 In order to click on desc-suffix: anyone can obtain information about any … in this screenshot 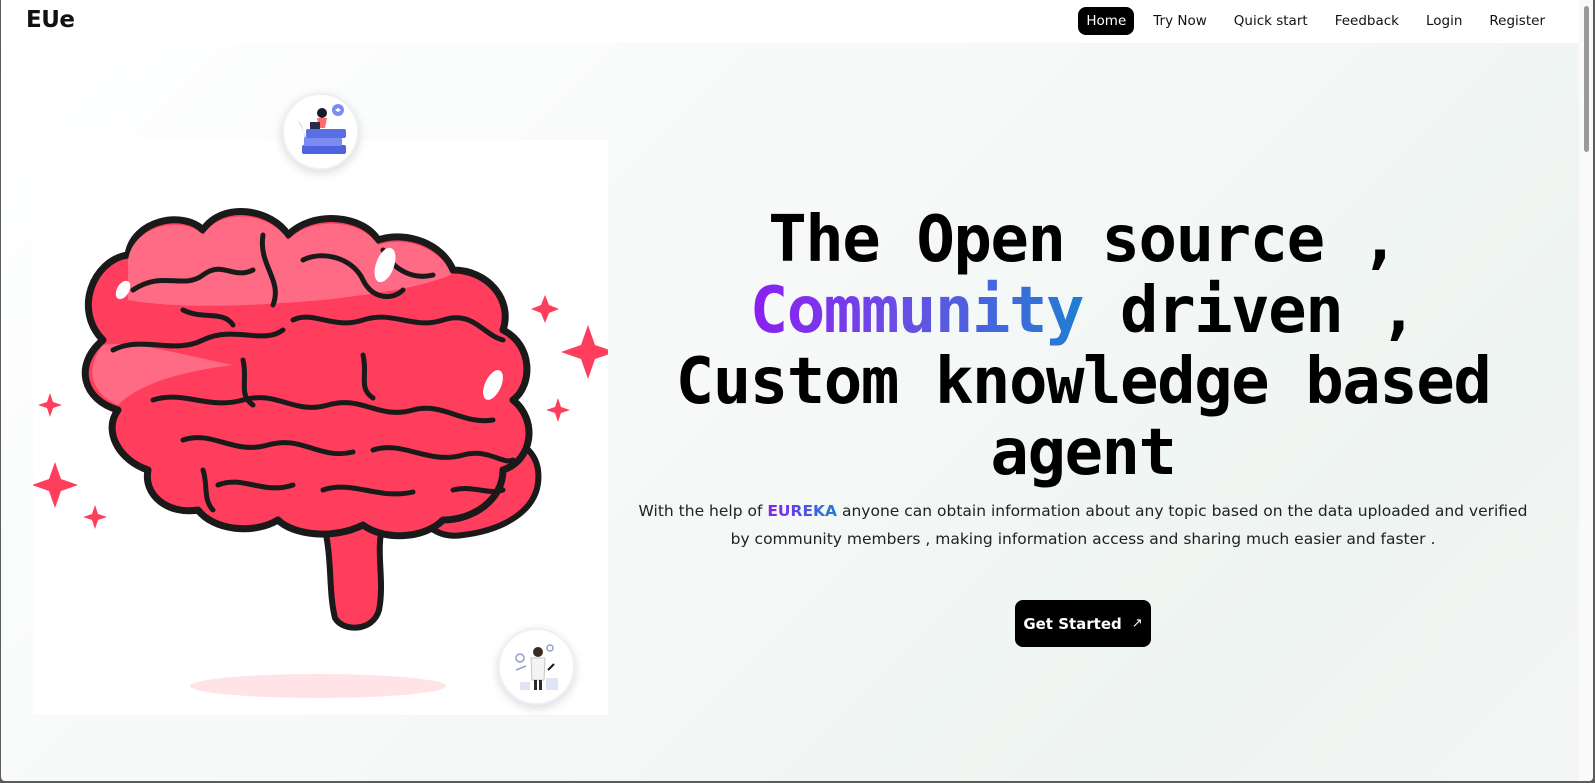, I will do `click(1129, 525)`.